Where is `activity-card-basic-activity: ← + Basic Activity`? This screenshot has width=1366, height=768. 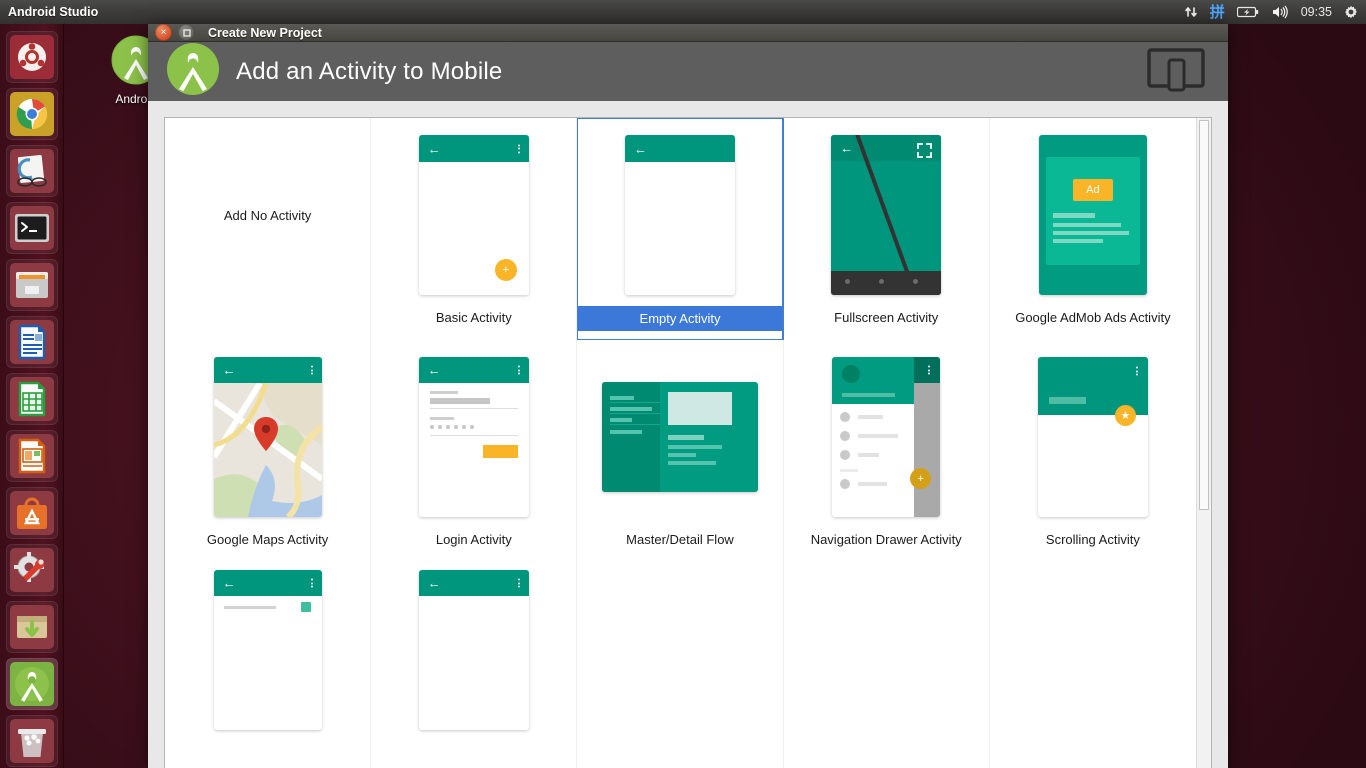 activity-card-basic-activity: ← + Basic Activity is located at coordinates (474, 229).